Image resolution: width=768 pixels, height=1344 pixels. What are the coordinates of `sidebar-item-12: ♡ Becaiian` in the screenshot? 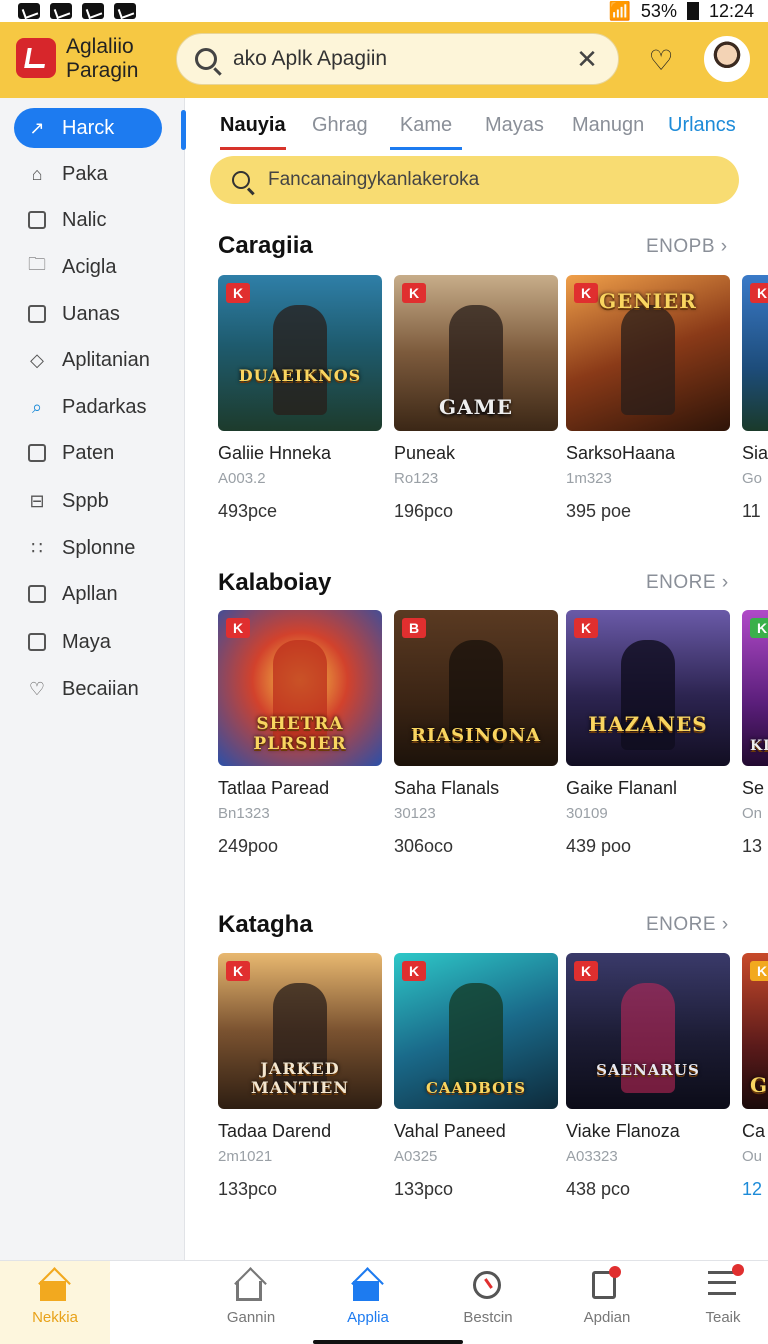 It's located at (88, 689).